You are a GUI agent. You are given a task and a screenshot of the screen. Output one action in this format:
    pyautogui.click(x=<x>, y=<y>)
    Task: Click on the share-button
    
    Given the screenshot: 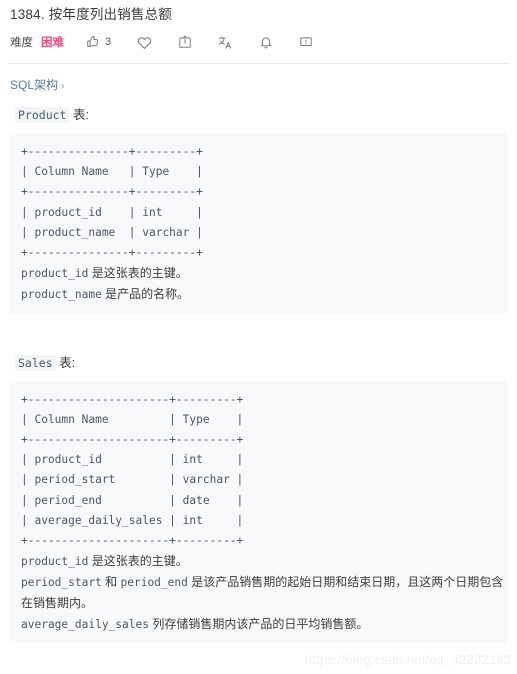 What is the action you would take?
    pyautogui.click(x=185, y=42)
    